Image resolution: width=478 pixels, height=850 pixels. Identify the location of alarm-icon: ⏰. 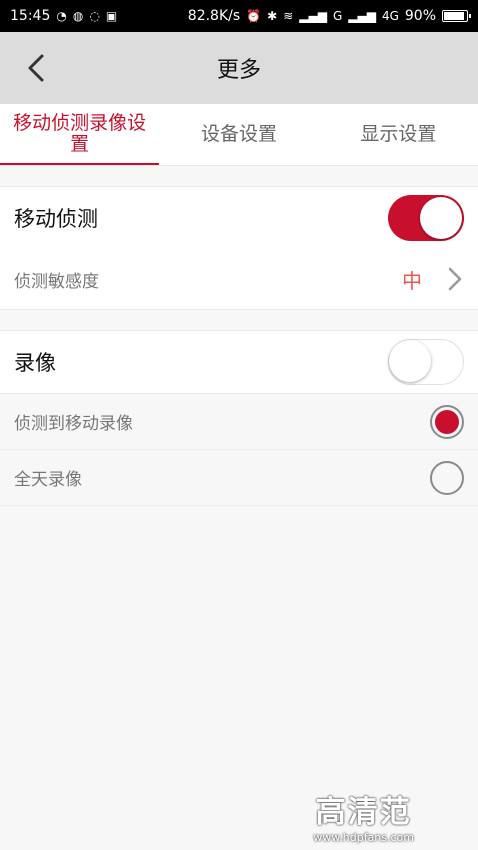
(254, 16).